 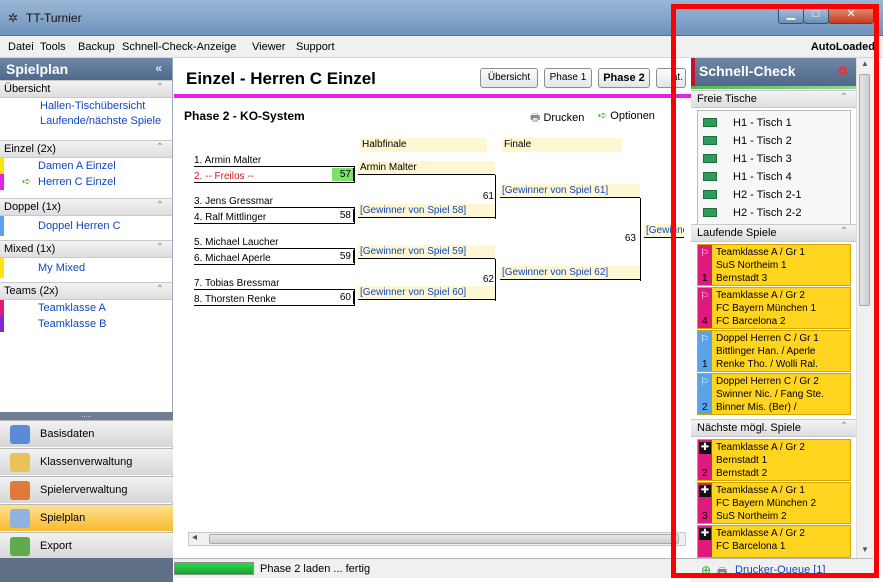 I want to click on winner-slot: [Gewinne, so click(x=664, y=231).